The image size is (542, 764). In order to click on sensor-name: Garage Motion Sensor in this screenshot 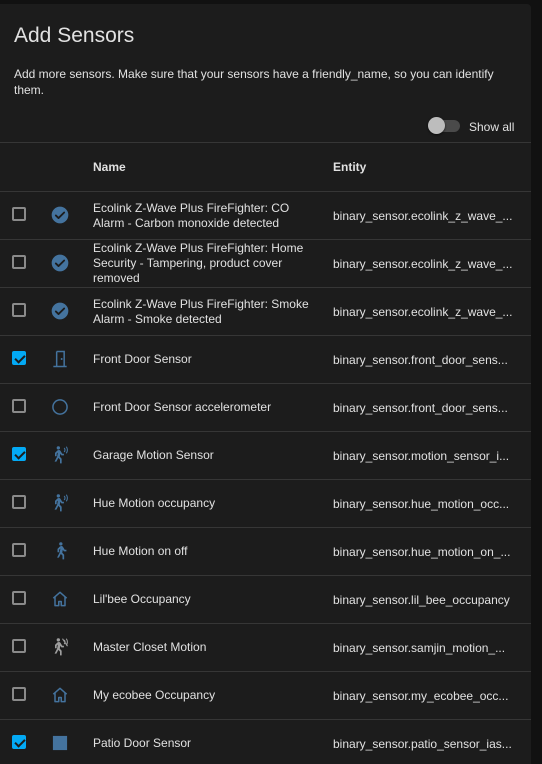, I will do `click(153, 455)`.